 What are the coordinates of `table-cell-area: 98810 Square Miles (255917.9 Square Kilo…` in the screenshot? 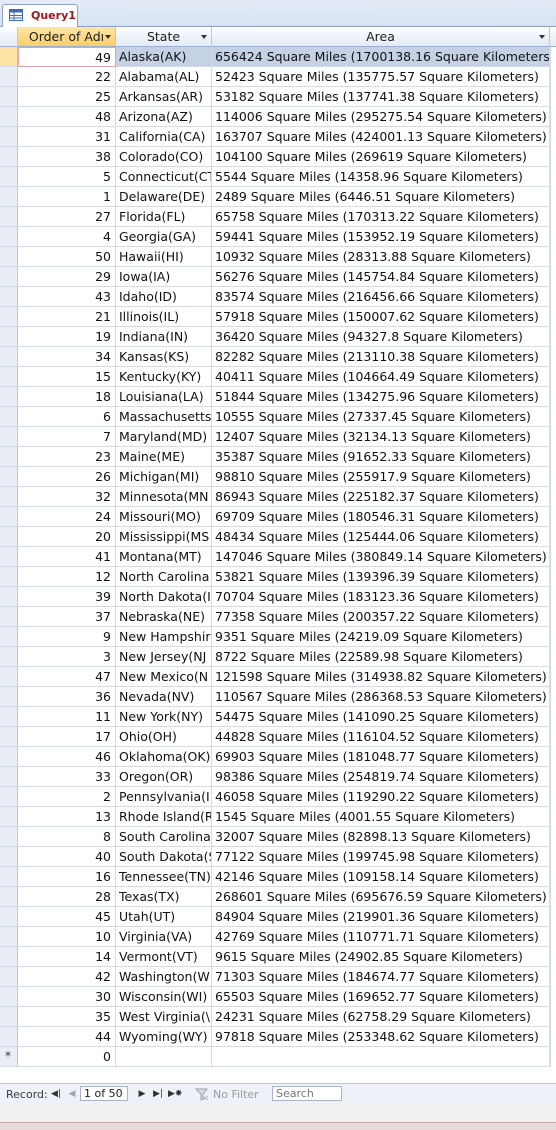 It's located at (381, 477).